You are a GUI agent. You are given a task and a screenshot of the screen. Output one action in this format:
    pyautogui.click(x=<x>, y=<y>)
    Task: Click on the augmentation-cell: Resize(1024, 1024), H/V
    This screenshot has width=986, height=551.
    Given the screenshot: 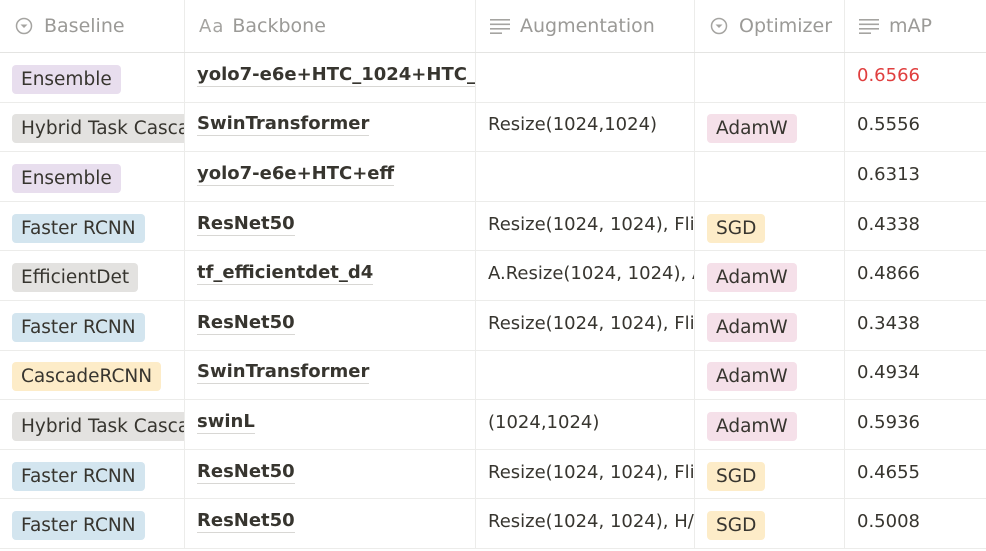 What is the action you would take?
    pyautogui.click(x=585, y=523)
    